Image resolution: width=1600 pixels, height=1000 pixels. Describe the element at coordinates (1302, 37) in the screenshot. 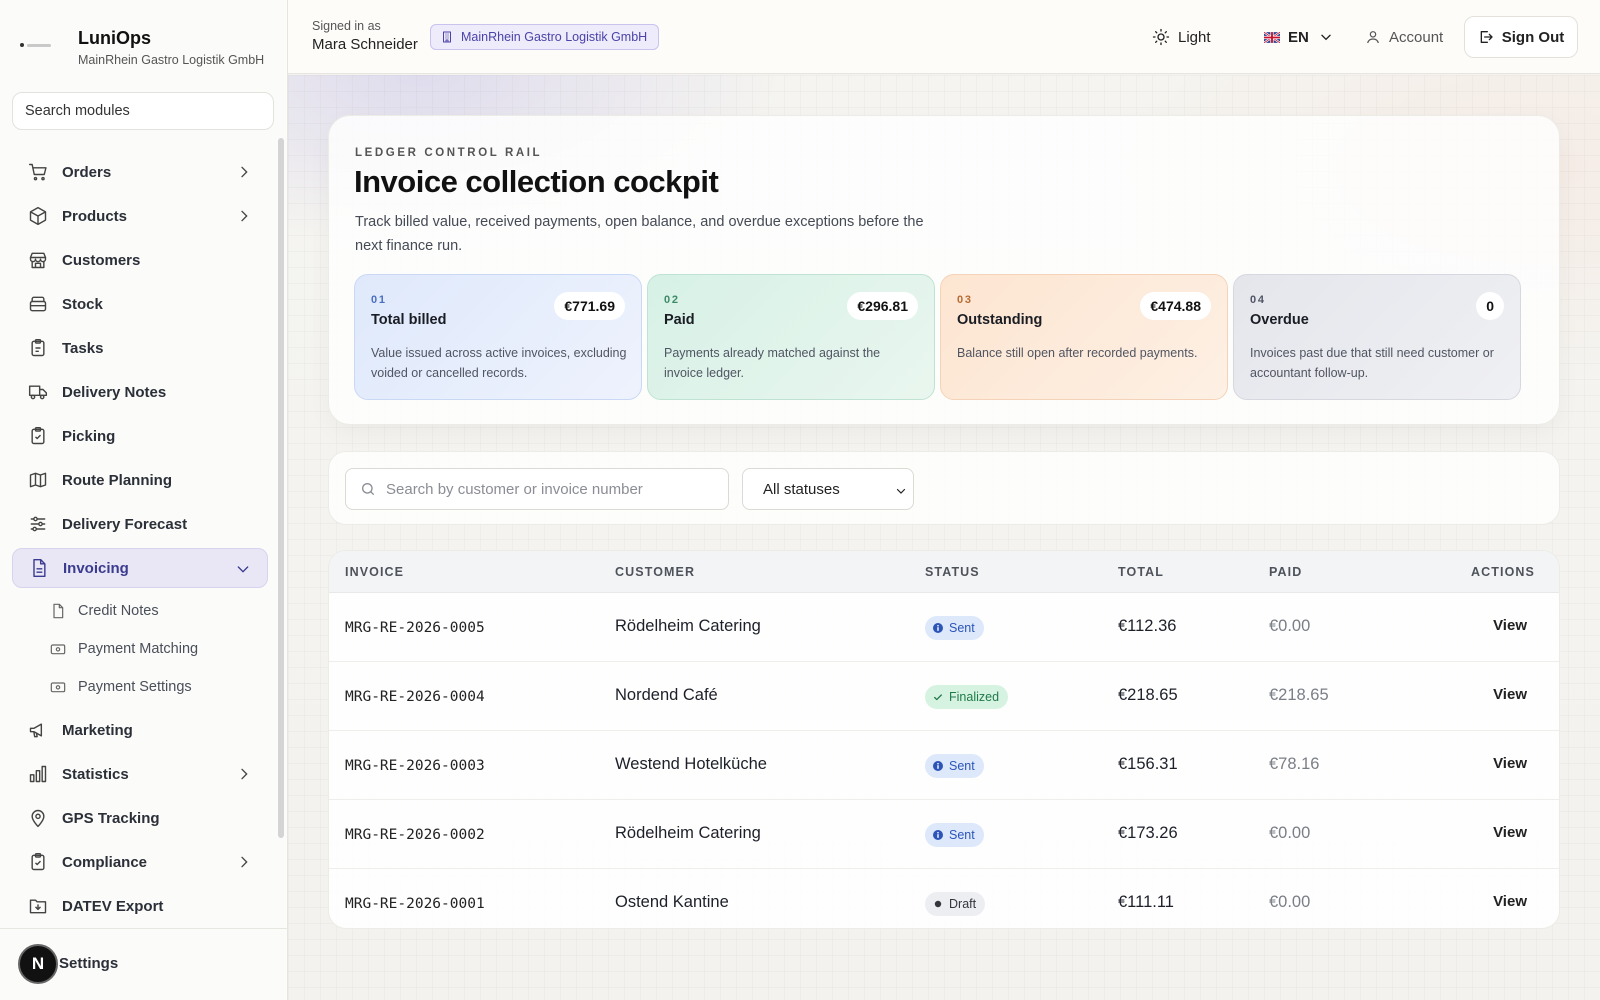

I see `language-select: EN` at that location.